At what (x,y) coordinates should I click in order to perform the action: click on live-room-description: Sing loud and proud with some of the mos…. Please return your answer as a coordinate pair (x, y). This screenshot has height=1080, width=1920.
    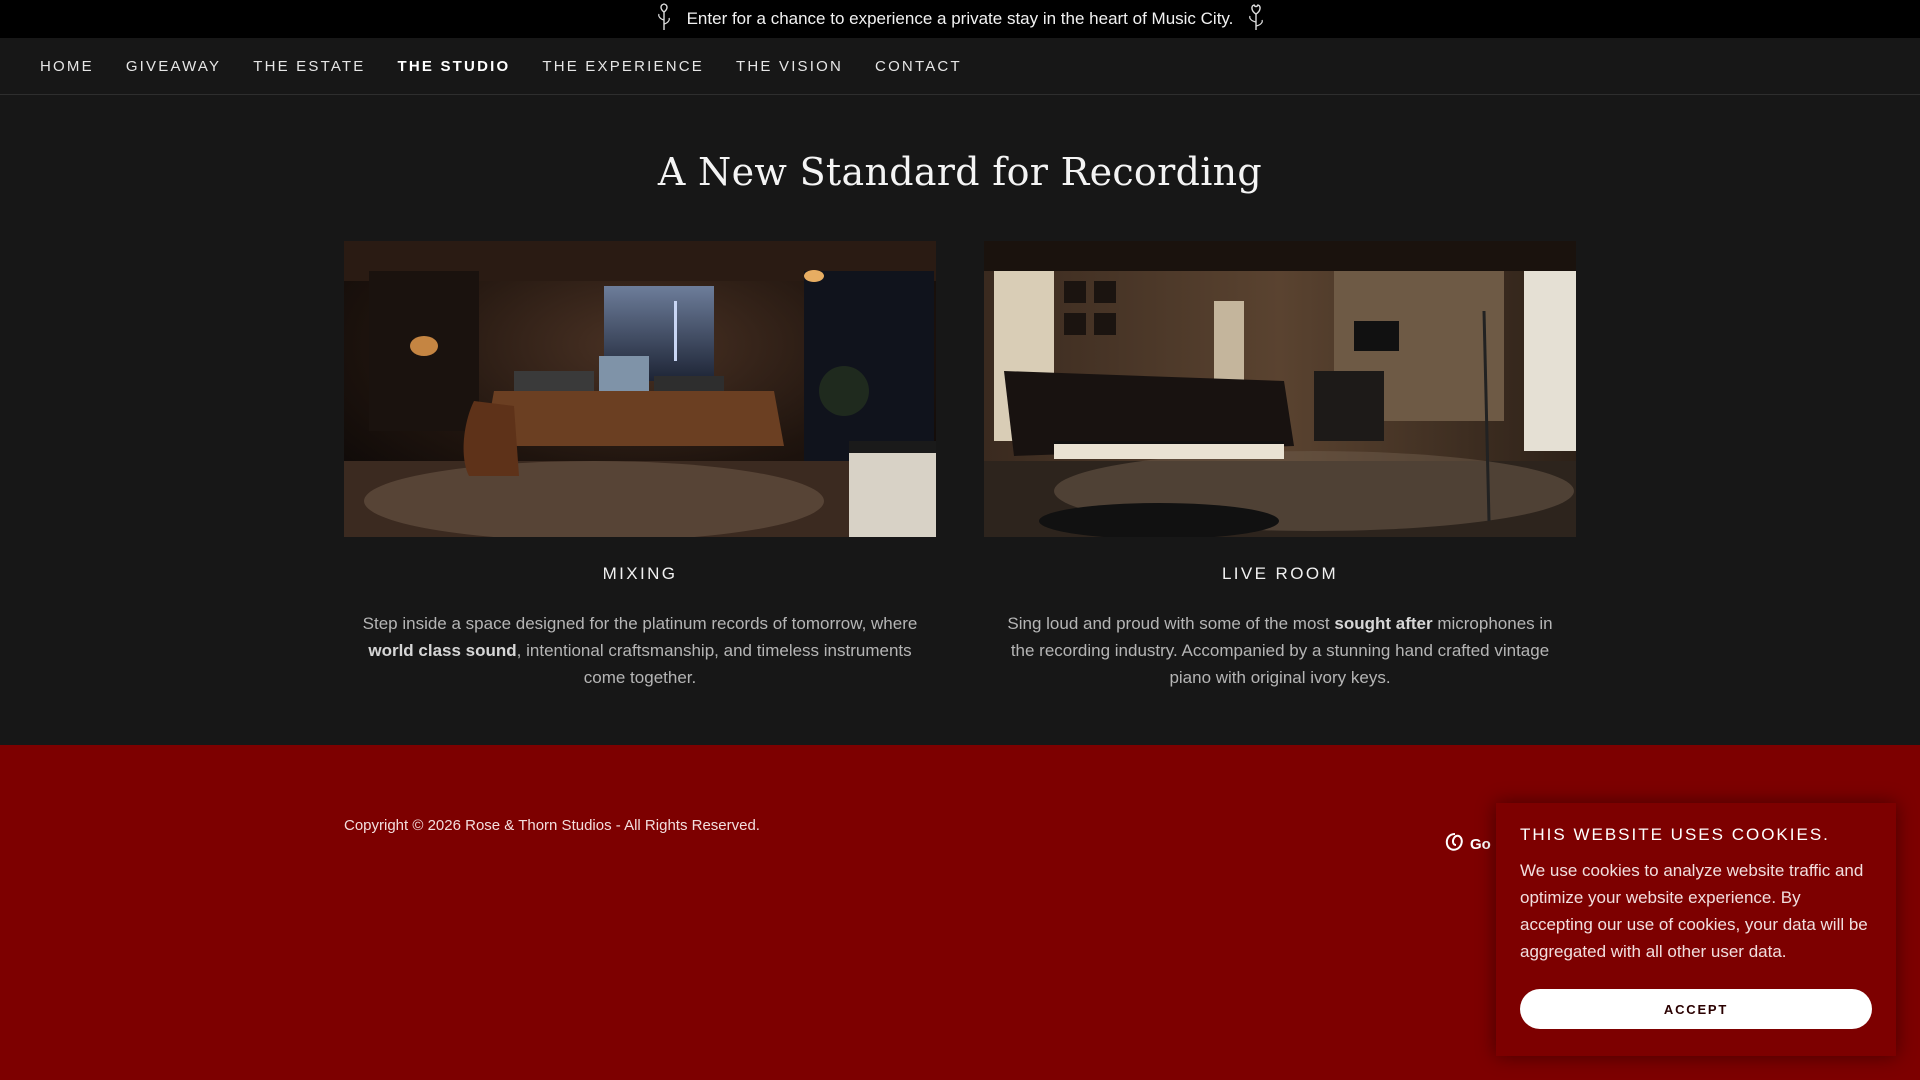
    Looking at the image, I should click on (1280, 650).